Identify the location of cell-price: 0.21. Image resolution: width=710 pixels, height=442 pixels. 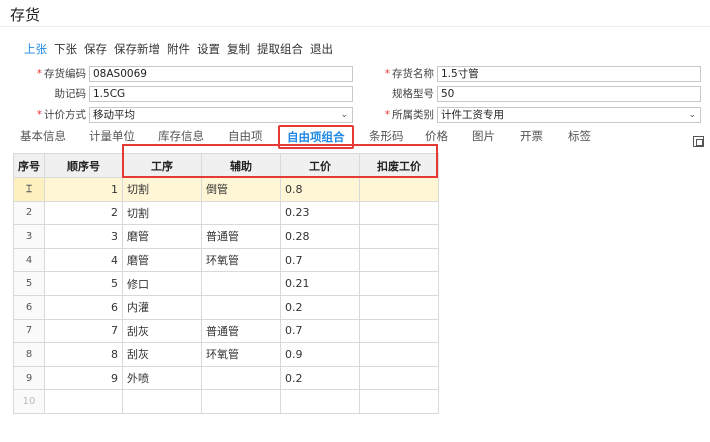
(320, 283).